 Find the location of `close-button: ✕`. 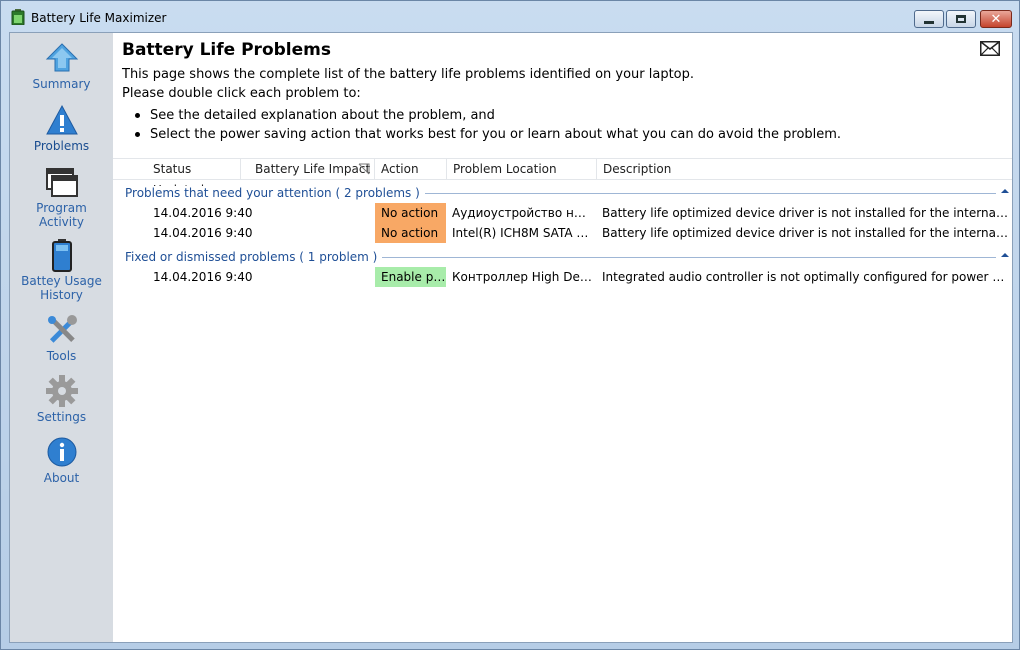

close-button: ✕ is located at coordinates (996, 19).